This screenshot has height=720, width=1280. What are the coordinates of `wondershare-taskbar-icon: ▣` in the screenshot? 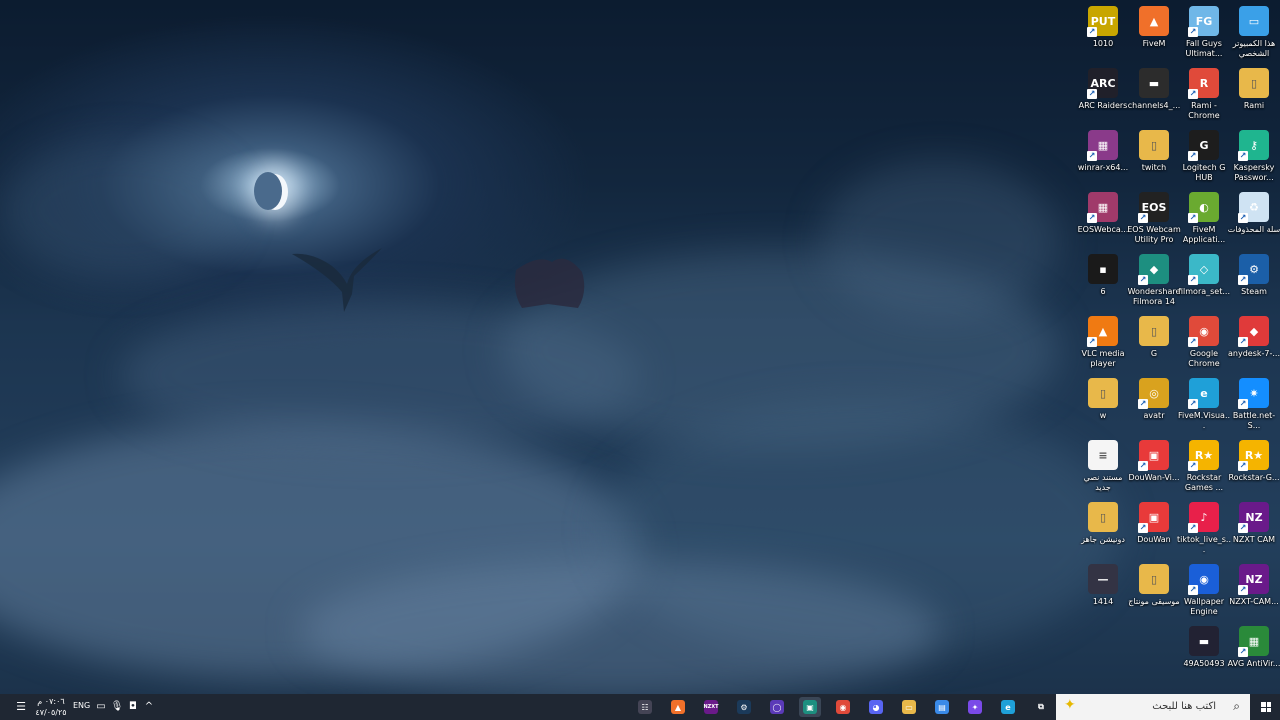 It's located at (810, 707).